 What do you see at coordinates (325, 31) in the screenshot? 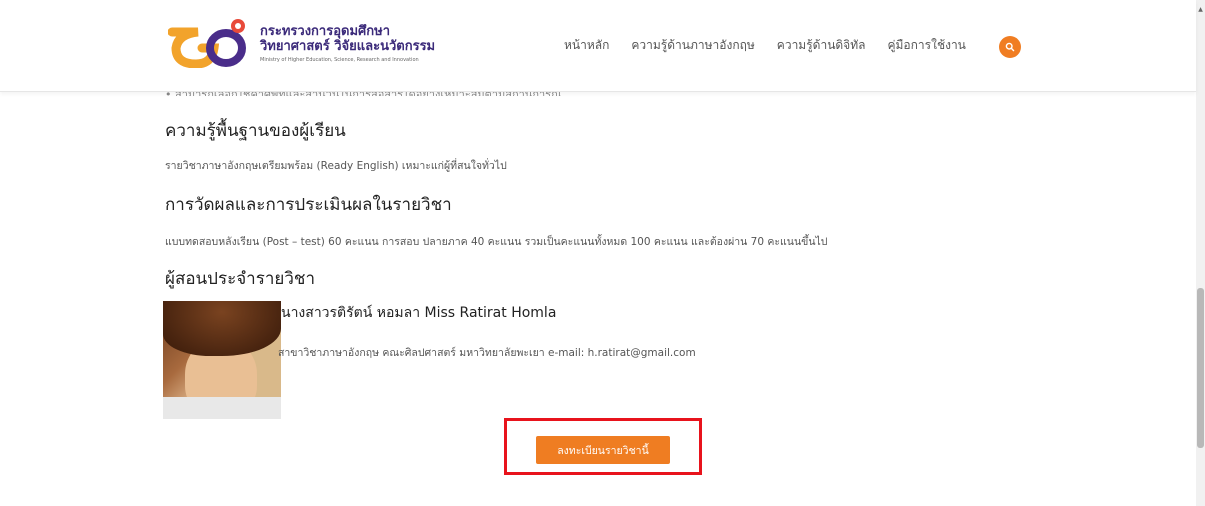
I see `logo-title-line1: กระทรวงการอุดมศึกษา` at bounding box center [325, 31].